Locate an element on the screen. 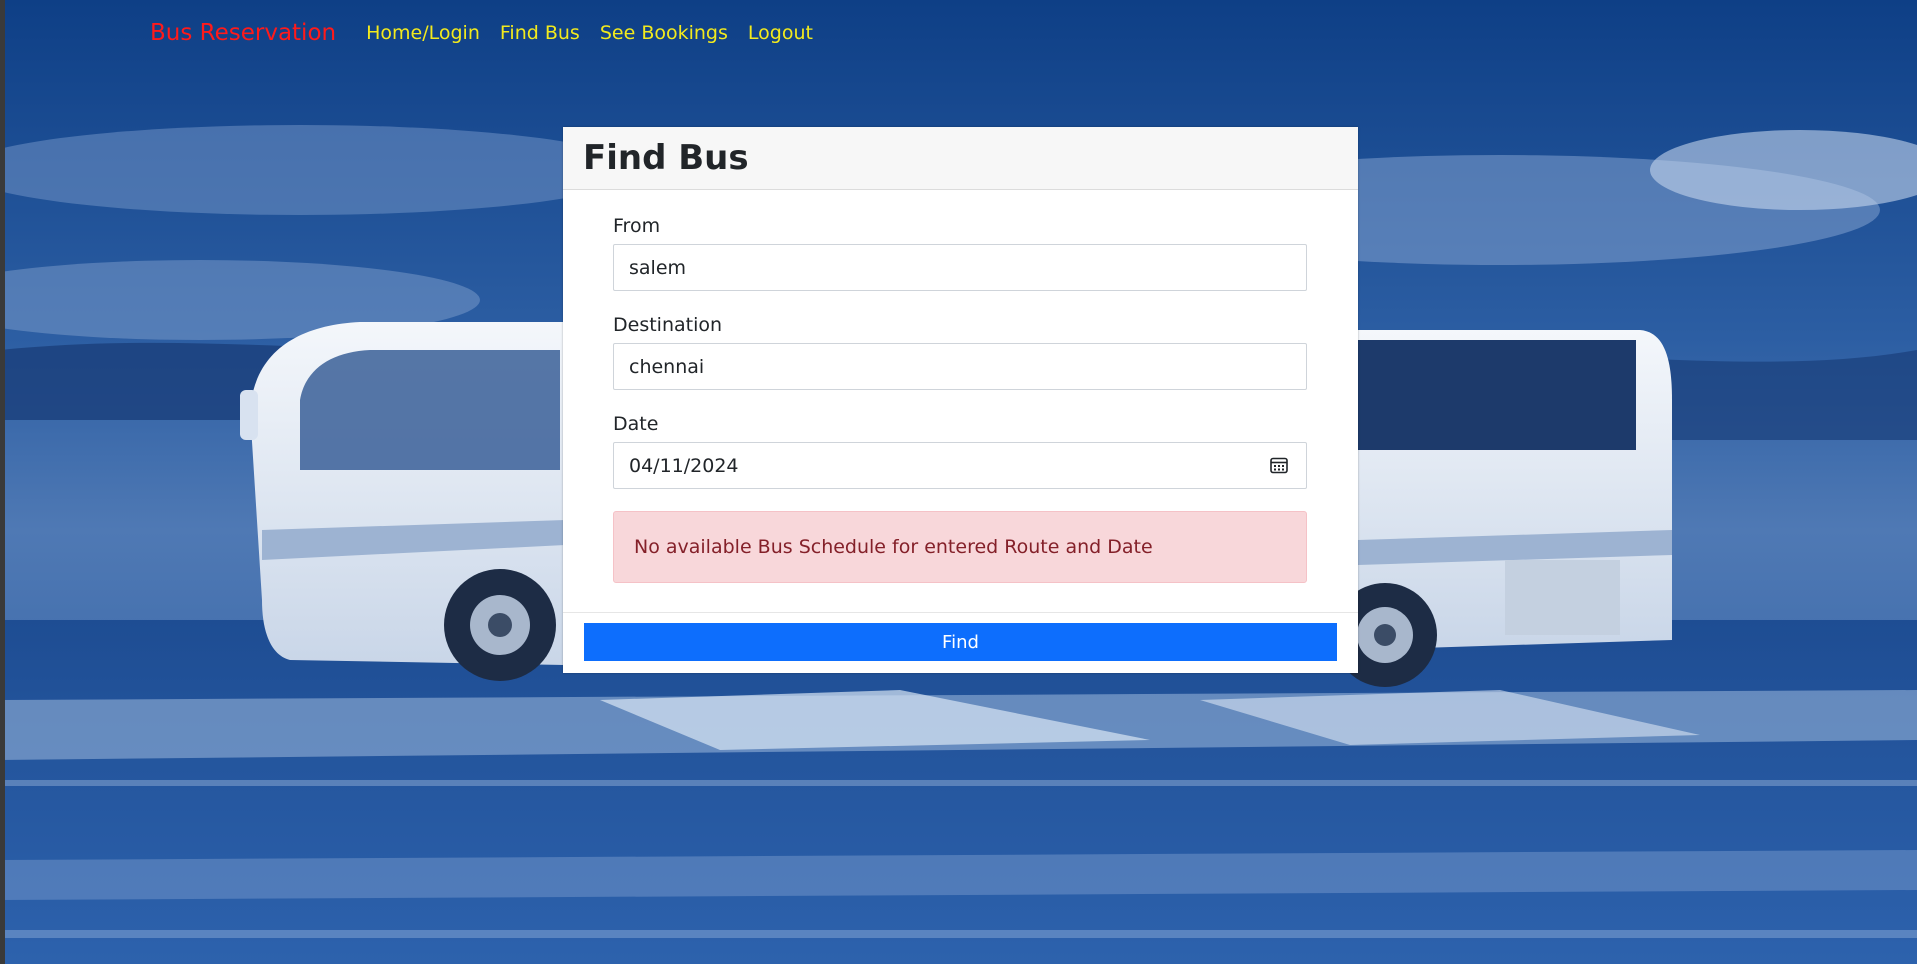 Image resolution: width=1917 pixels, height=964 pixels. date-field-wrapper is located at coordinates (960, 465).